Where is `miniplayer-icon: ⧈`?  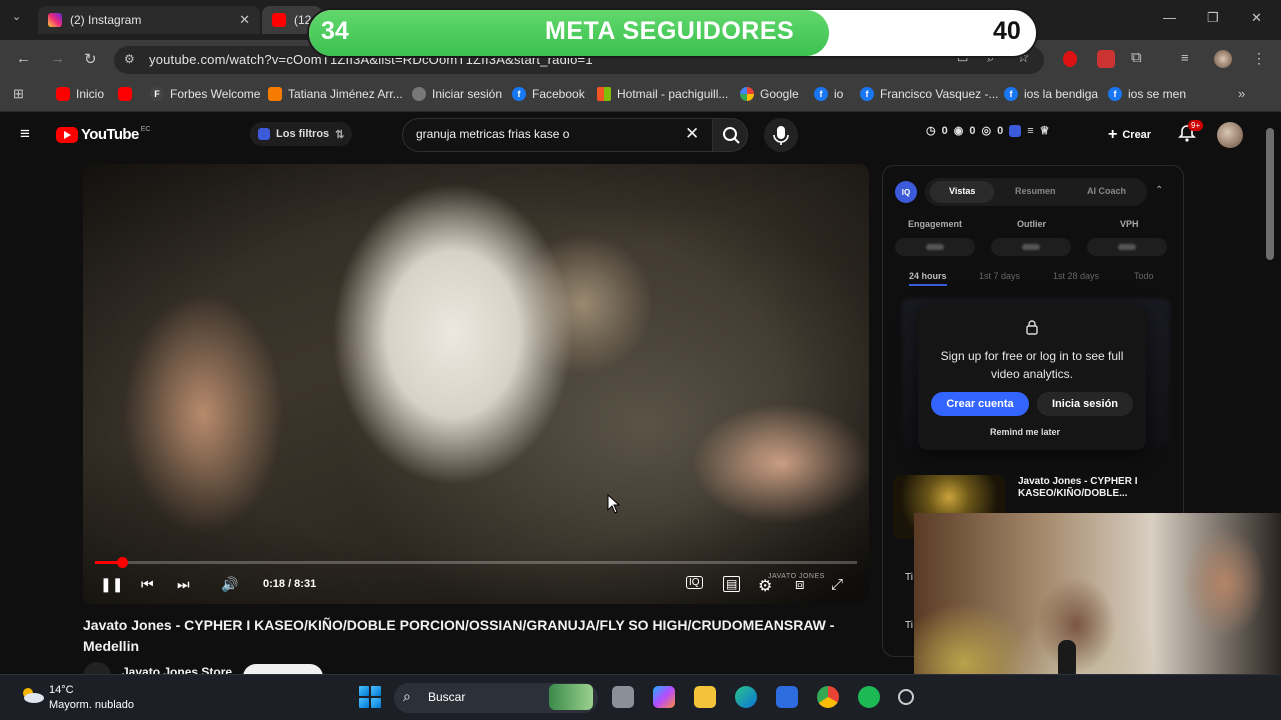
miniplayer-icon: ⧈ is located at coordinates (800, 584).